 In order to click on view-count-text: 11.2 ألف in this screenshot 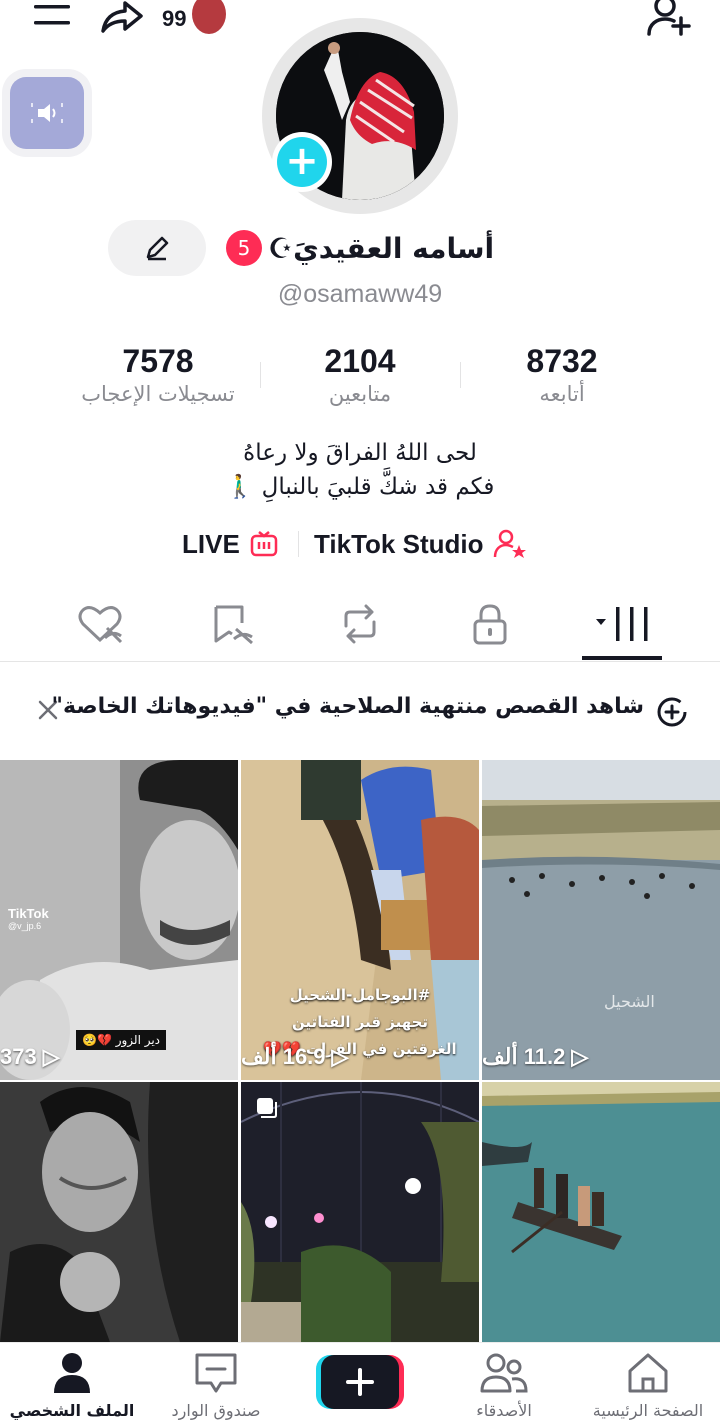, I will do `click(524, 1056)`.